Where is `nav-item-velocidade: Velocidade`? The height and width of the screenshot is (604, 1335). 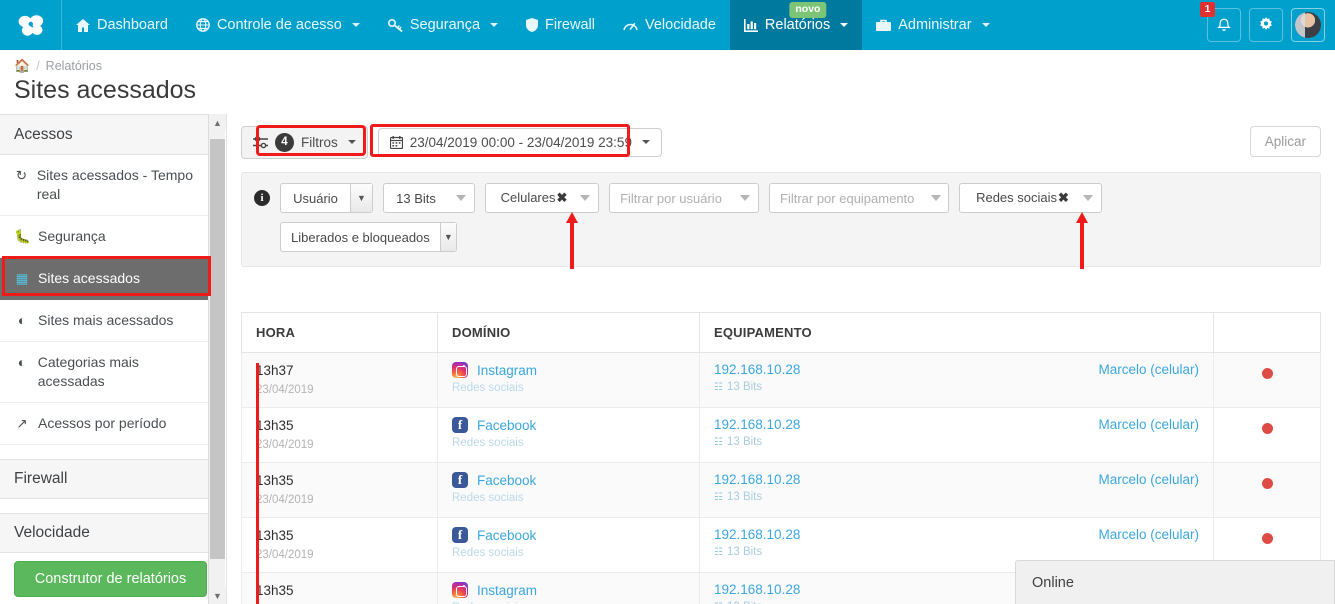
nav-item-velocidade: Velocidade is located at coordinates (669, 25).